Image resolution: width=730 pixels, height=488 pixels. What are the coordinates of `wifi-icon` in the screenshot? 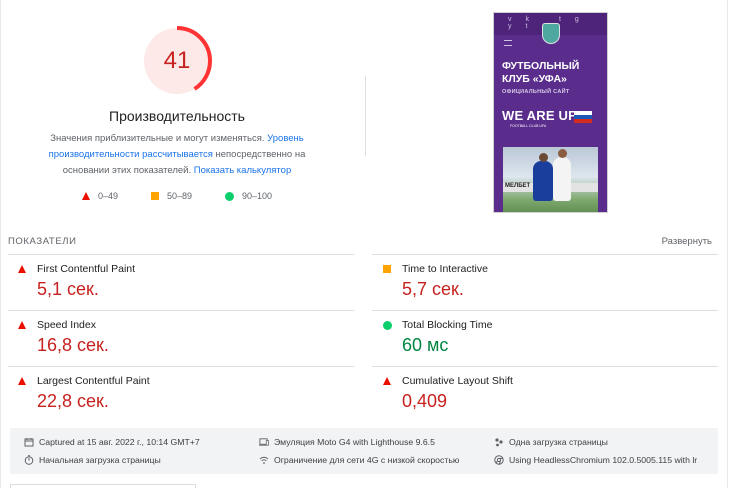 It's located at (264, 460).